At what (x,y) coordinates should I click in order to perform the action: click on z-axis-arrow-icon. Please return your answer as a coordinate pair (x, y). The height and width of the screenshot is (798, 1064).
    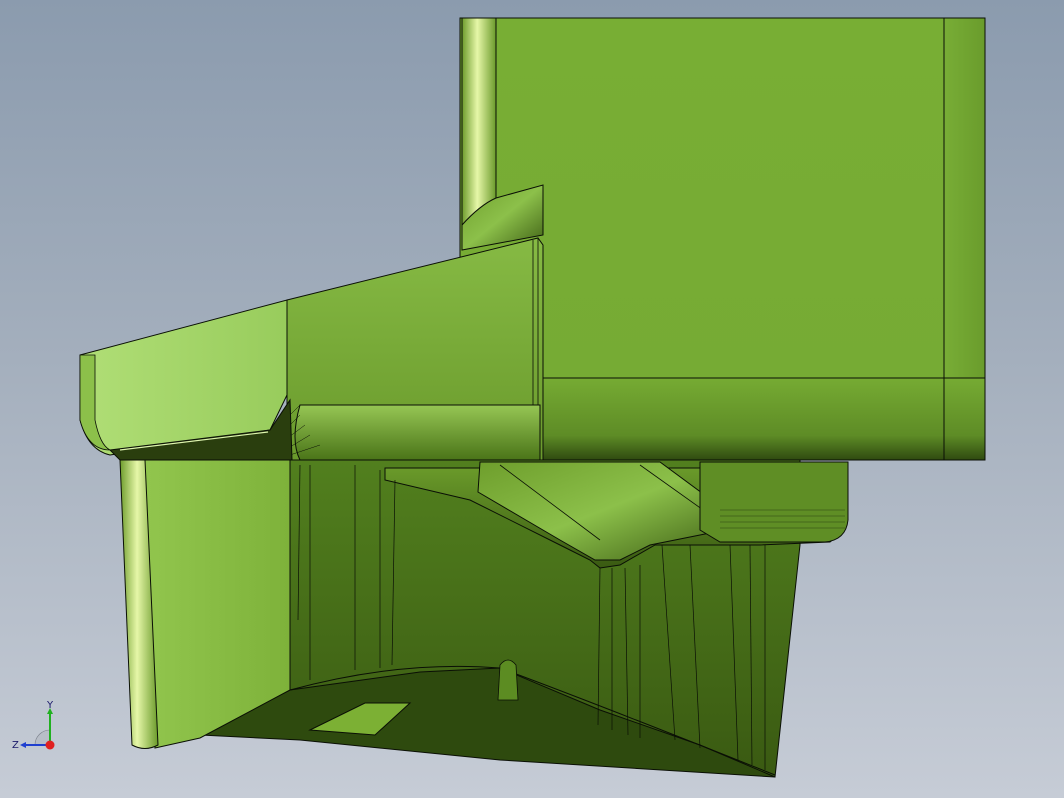
    Looking at the image, I should click on (23, 745).